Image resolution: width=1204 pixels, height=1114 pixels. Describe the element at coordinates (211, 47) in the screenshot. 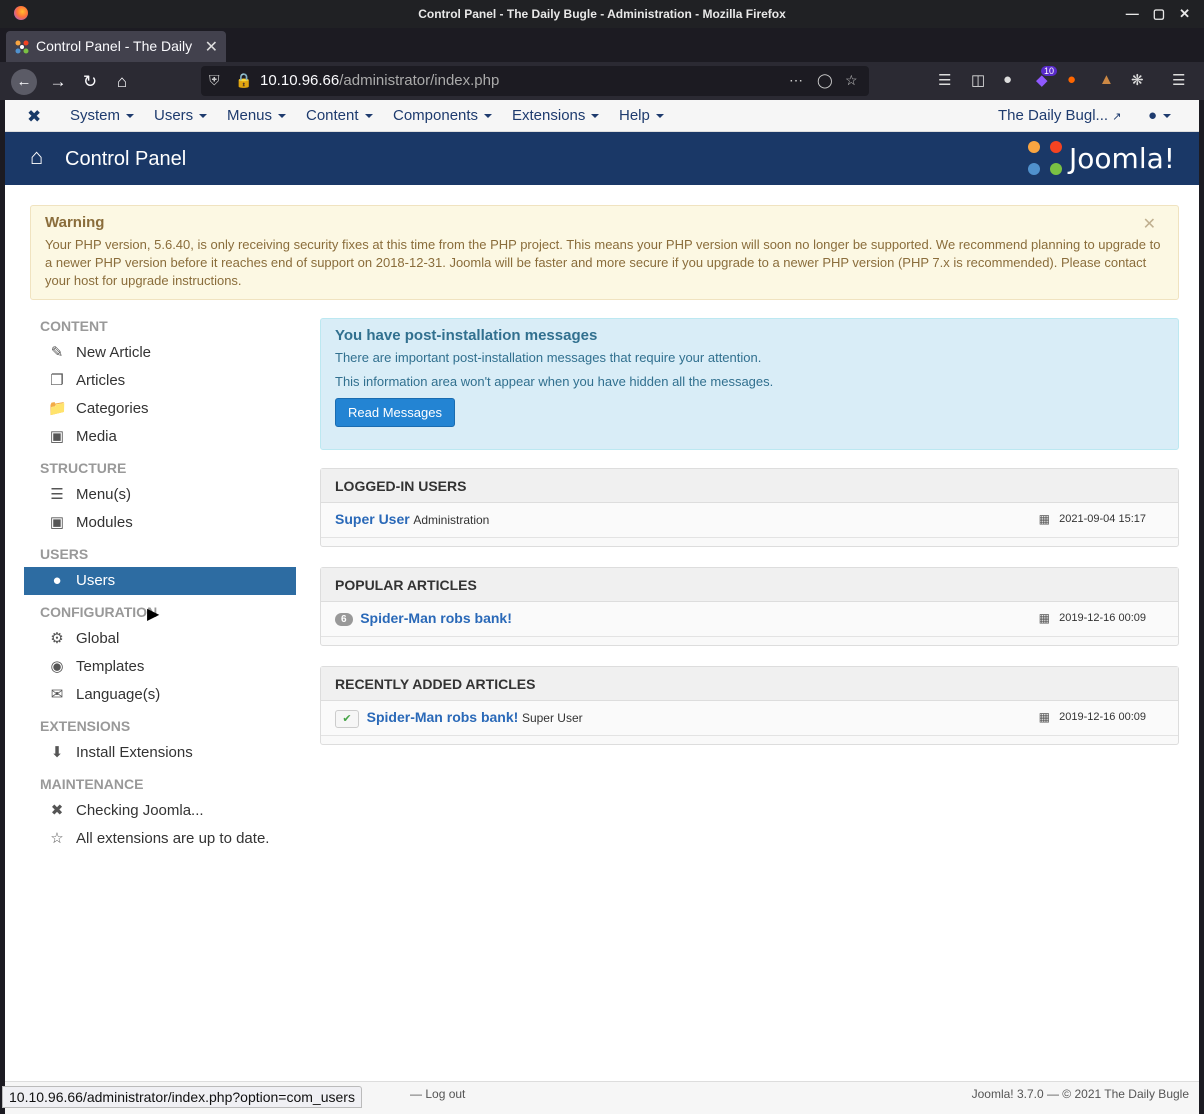

I see `close-tab-icon: ✕` at that location.